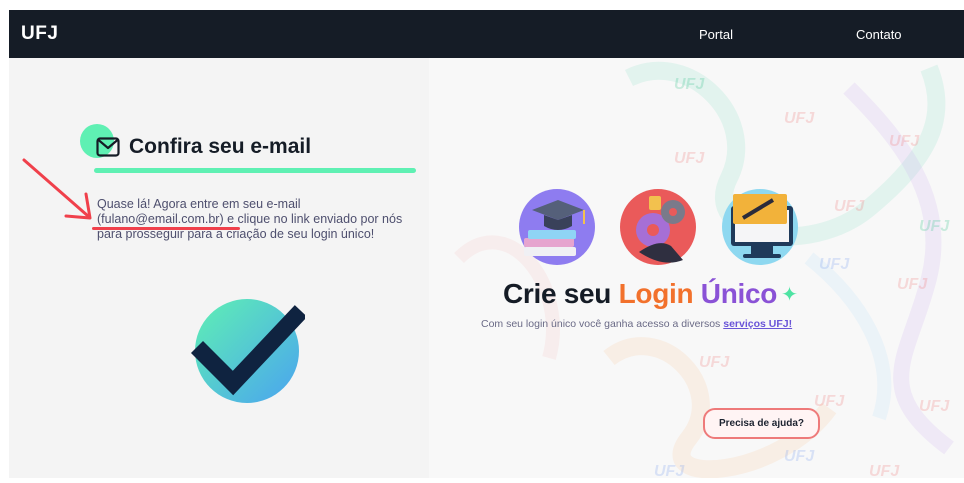  Describe the element at coordinates (757, 324) in the screenshot. I see `services-link: serviços UFJ!` at that location.